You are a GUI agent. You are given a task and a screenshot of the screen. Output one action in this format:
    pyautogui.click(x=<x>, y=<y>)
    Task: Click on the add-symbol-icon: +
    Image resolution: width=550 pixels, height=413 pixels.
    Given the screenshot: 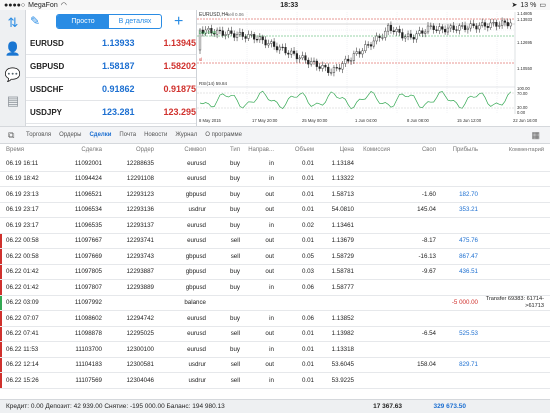 What is the action you would take?
    pyautogui.click(x=178, y=21)
    